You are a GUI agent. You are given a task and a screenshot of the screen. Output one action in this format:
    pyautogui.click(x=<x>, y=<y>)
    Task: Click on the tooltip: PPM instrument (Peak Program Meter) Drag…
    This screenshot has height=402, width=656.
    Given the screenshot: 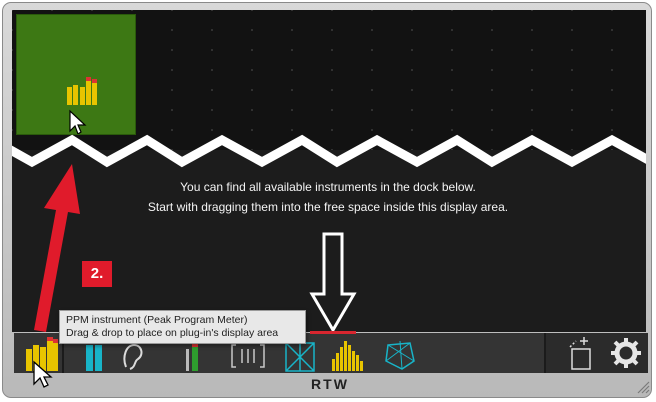 What is the action you would take?
    pyautogui.click(x=182, y=327)
    